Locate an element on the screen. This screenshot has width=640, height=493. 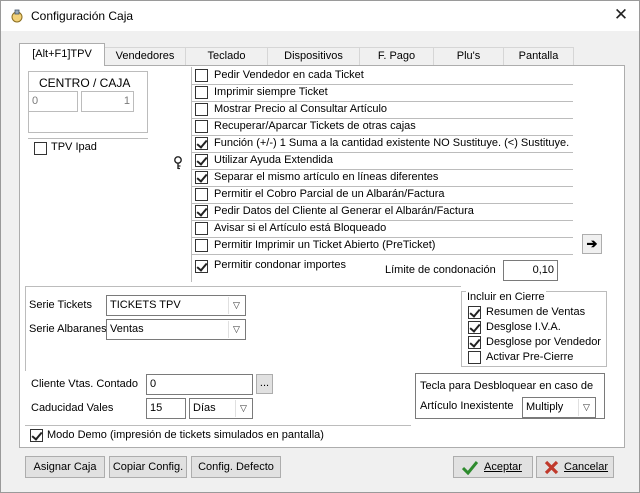
serie-albaranes-select: Ventas ▽ is located at coordinates (176, 329).